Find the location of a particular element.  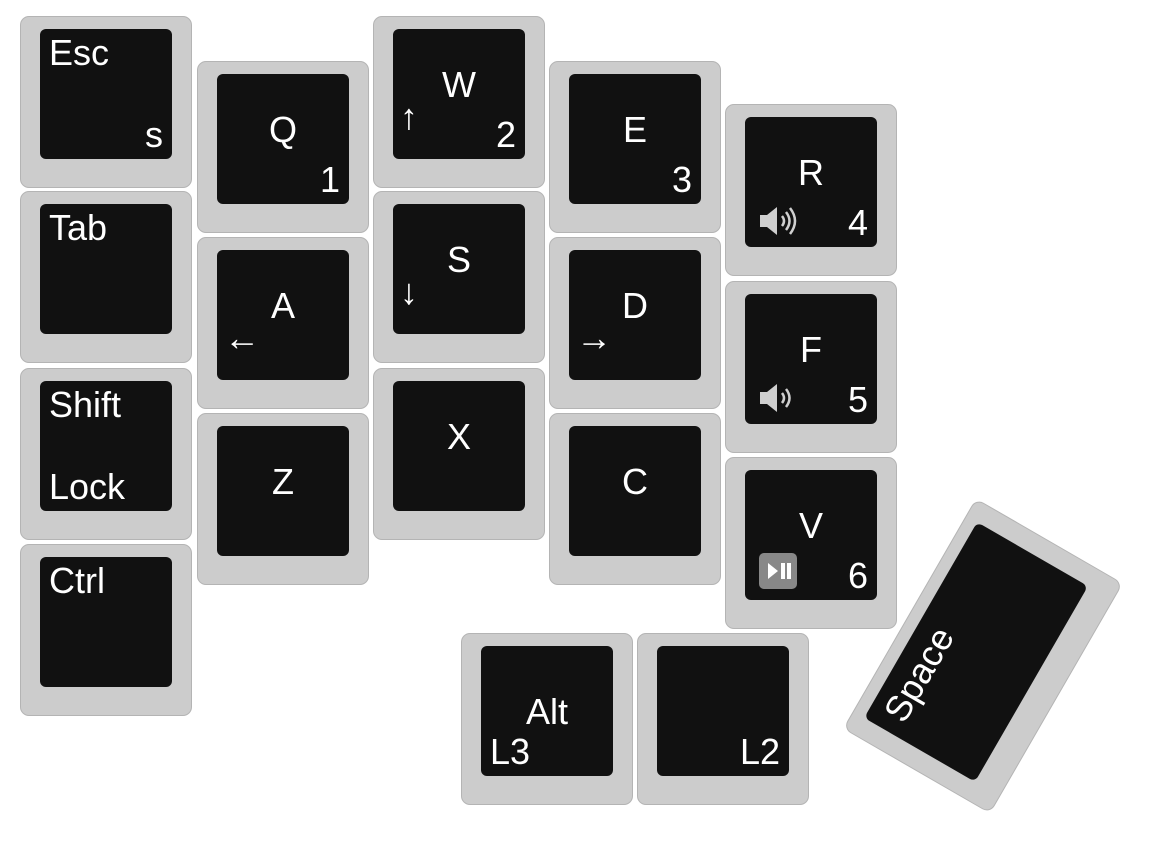

key-space: Space is located at coordinates (983, 656).